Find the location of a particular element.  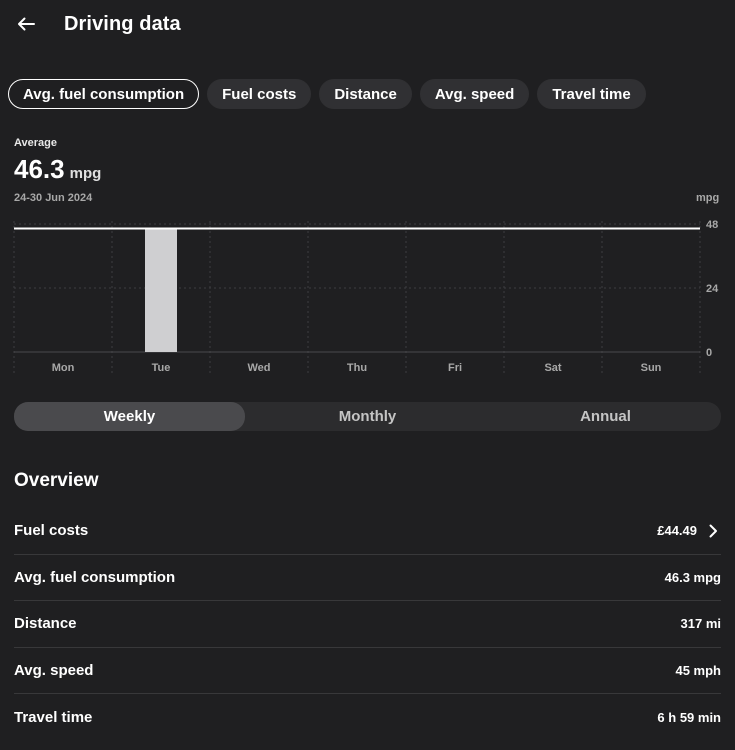

overview-row-distance: Distance 317 mi is located at coordinates (367, 624).